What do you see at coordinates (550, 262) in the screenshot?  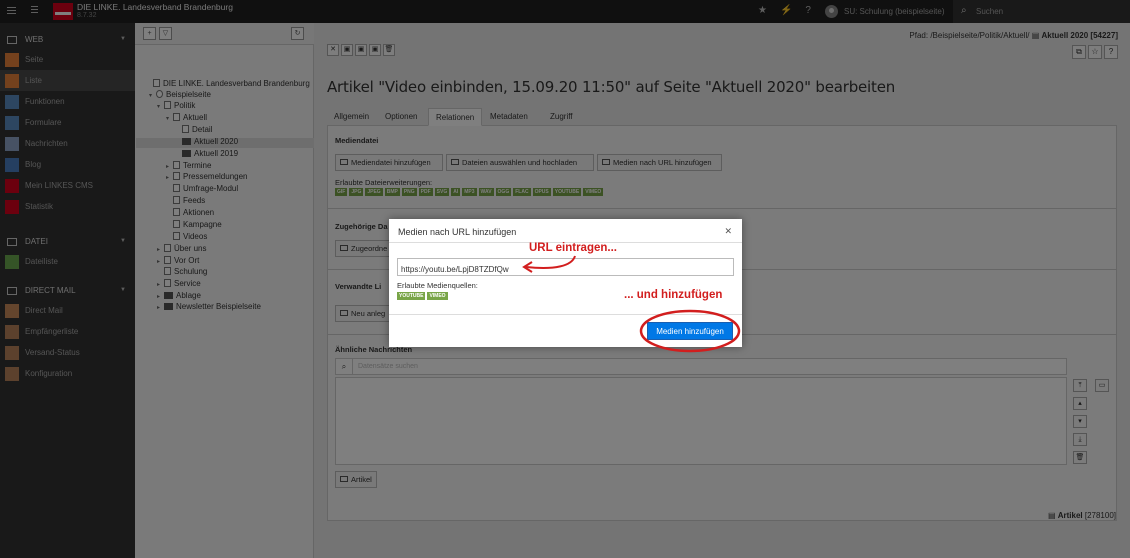 I see `annotation-arrow` at bounding box center [550, 262].